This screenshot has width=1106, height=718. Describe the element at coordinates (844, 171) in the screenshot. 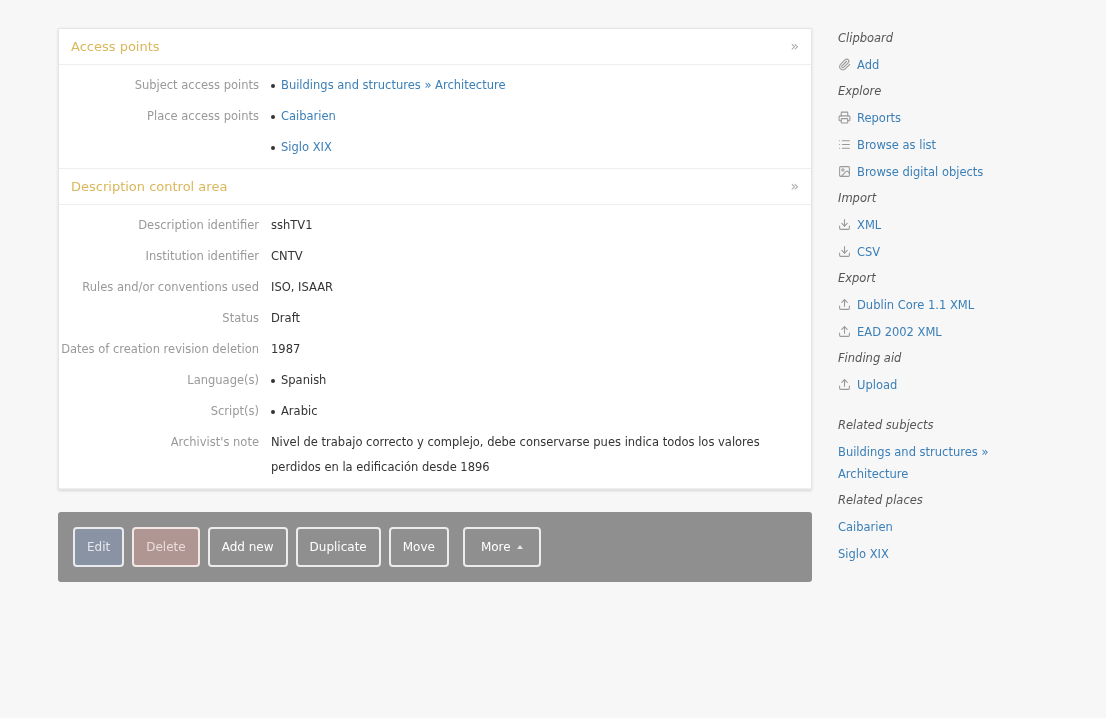

I see `image-icon` at that location.